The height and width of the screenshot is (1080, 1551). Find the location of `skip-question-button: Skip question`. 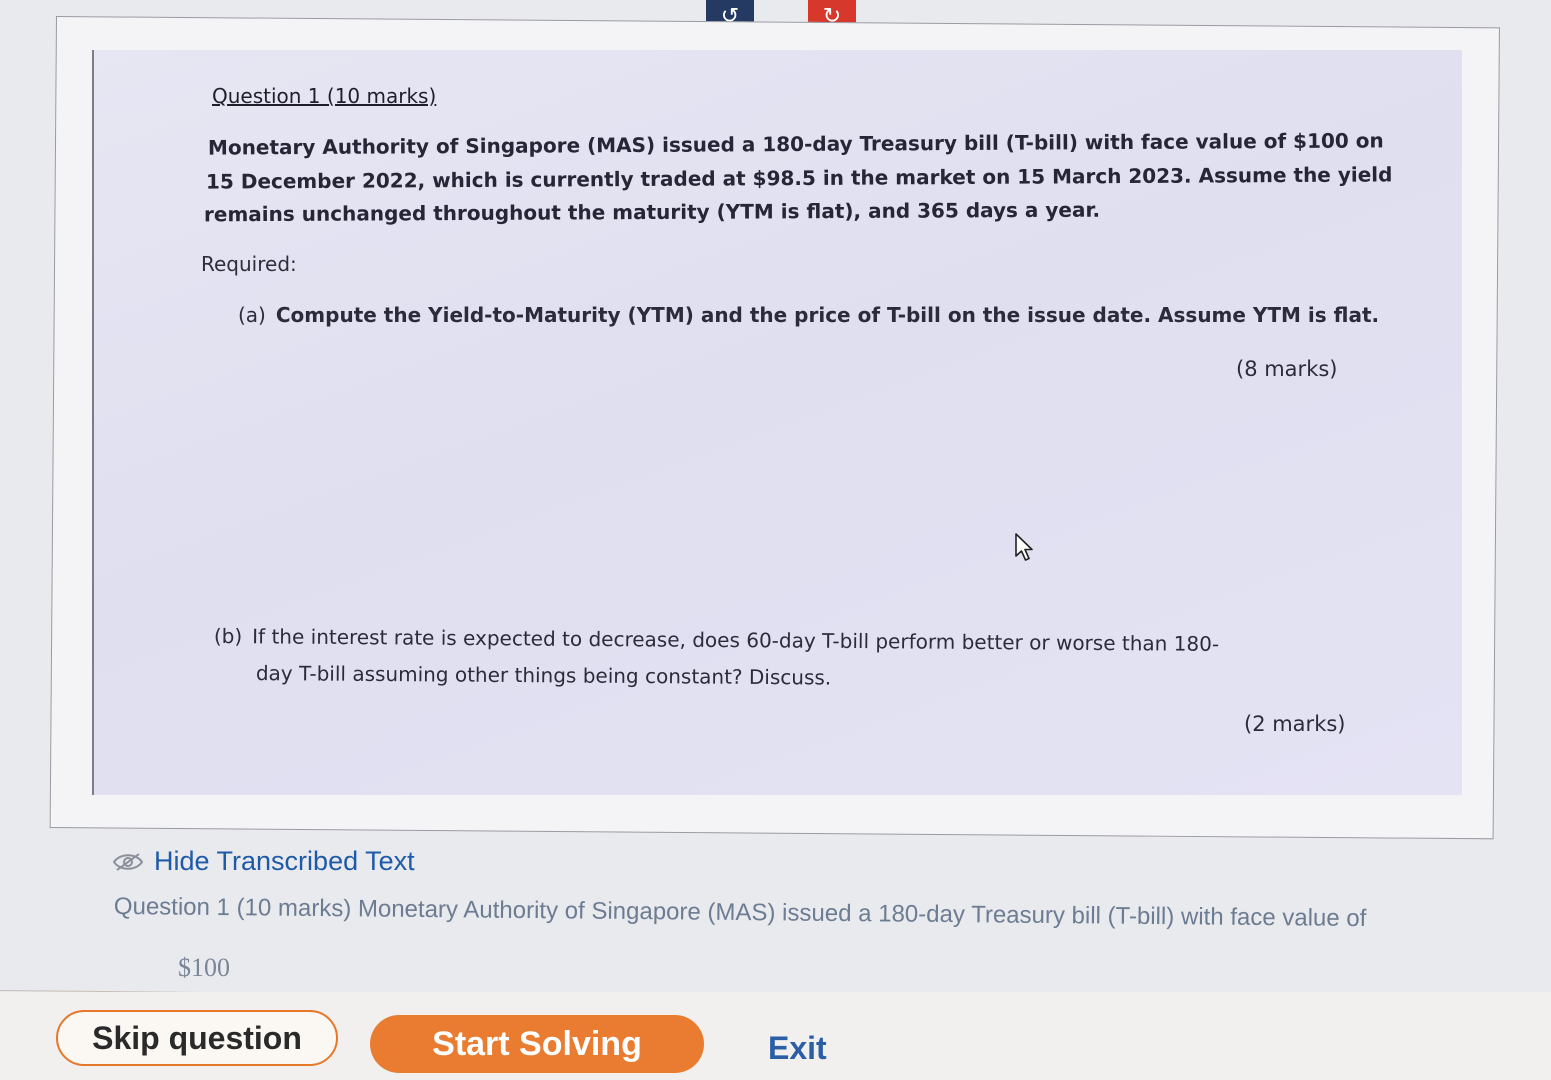

skip-question-button: Skip question is located at coordinates (197, 1038).